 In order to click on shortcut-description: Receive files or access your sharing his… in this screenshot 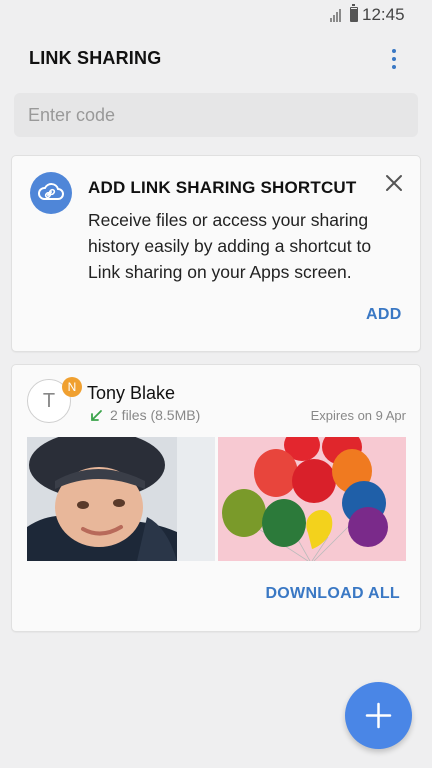, I will do `click(230, 246)`.